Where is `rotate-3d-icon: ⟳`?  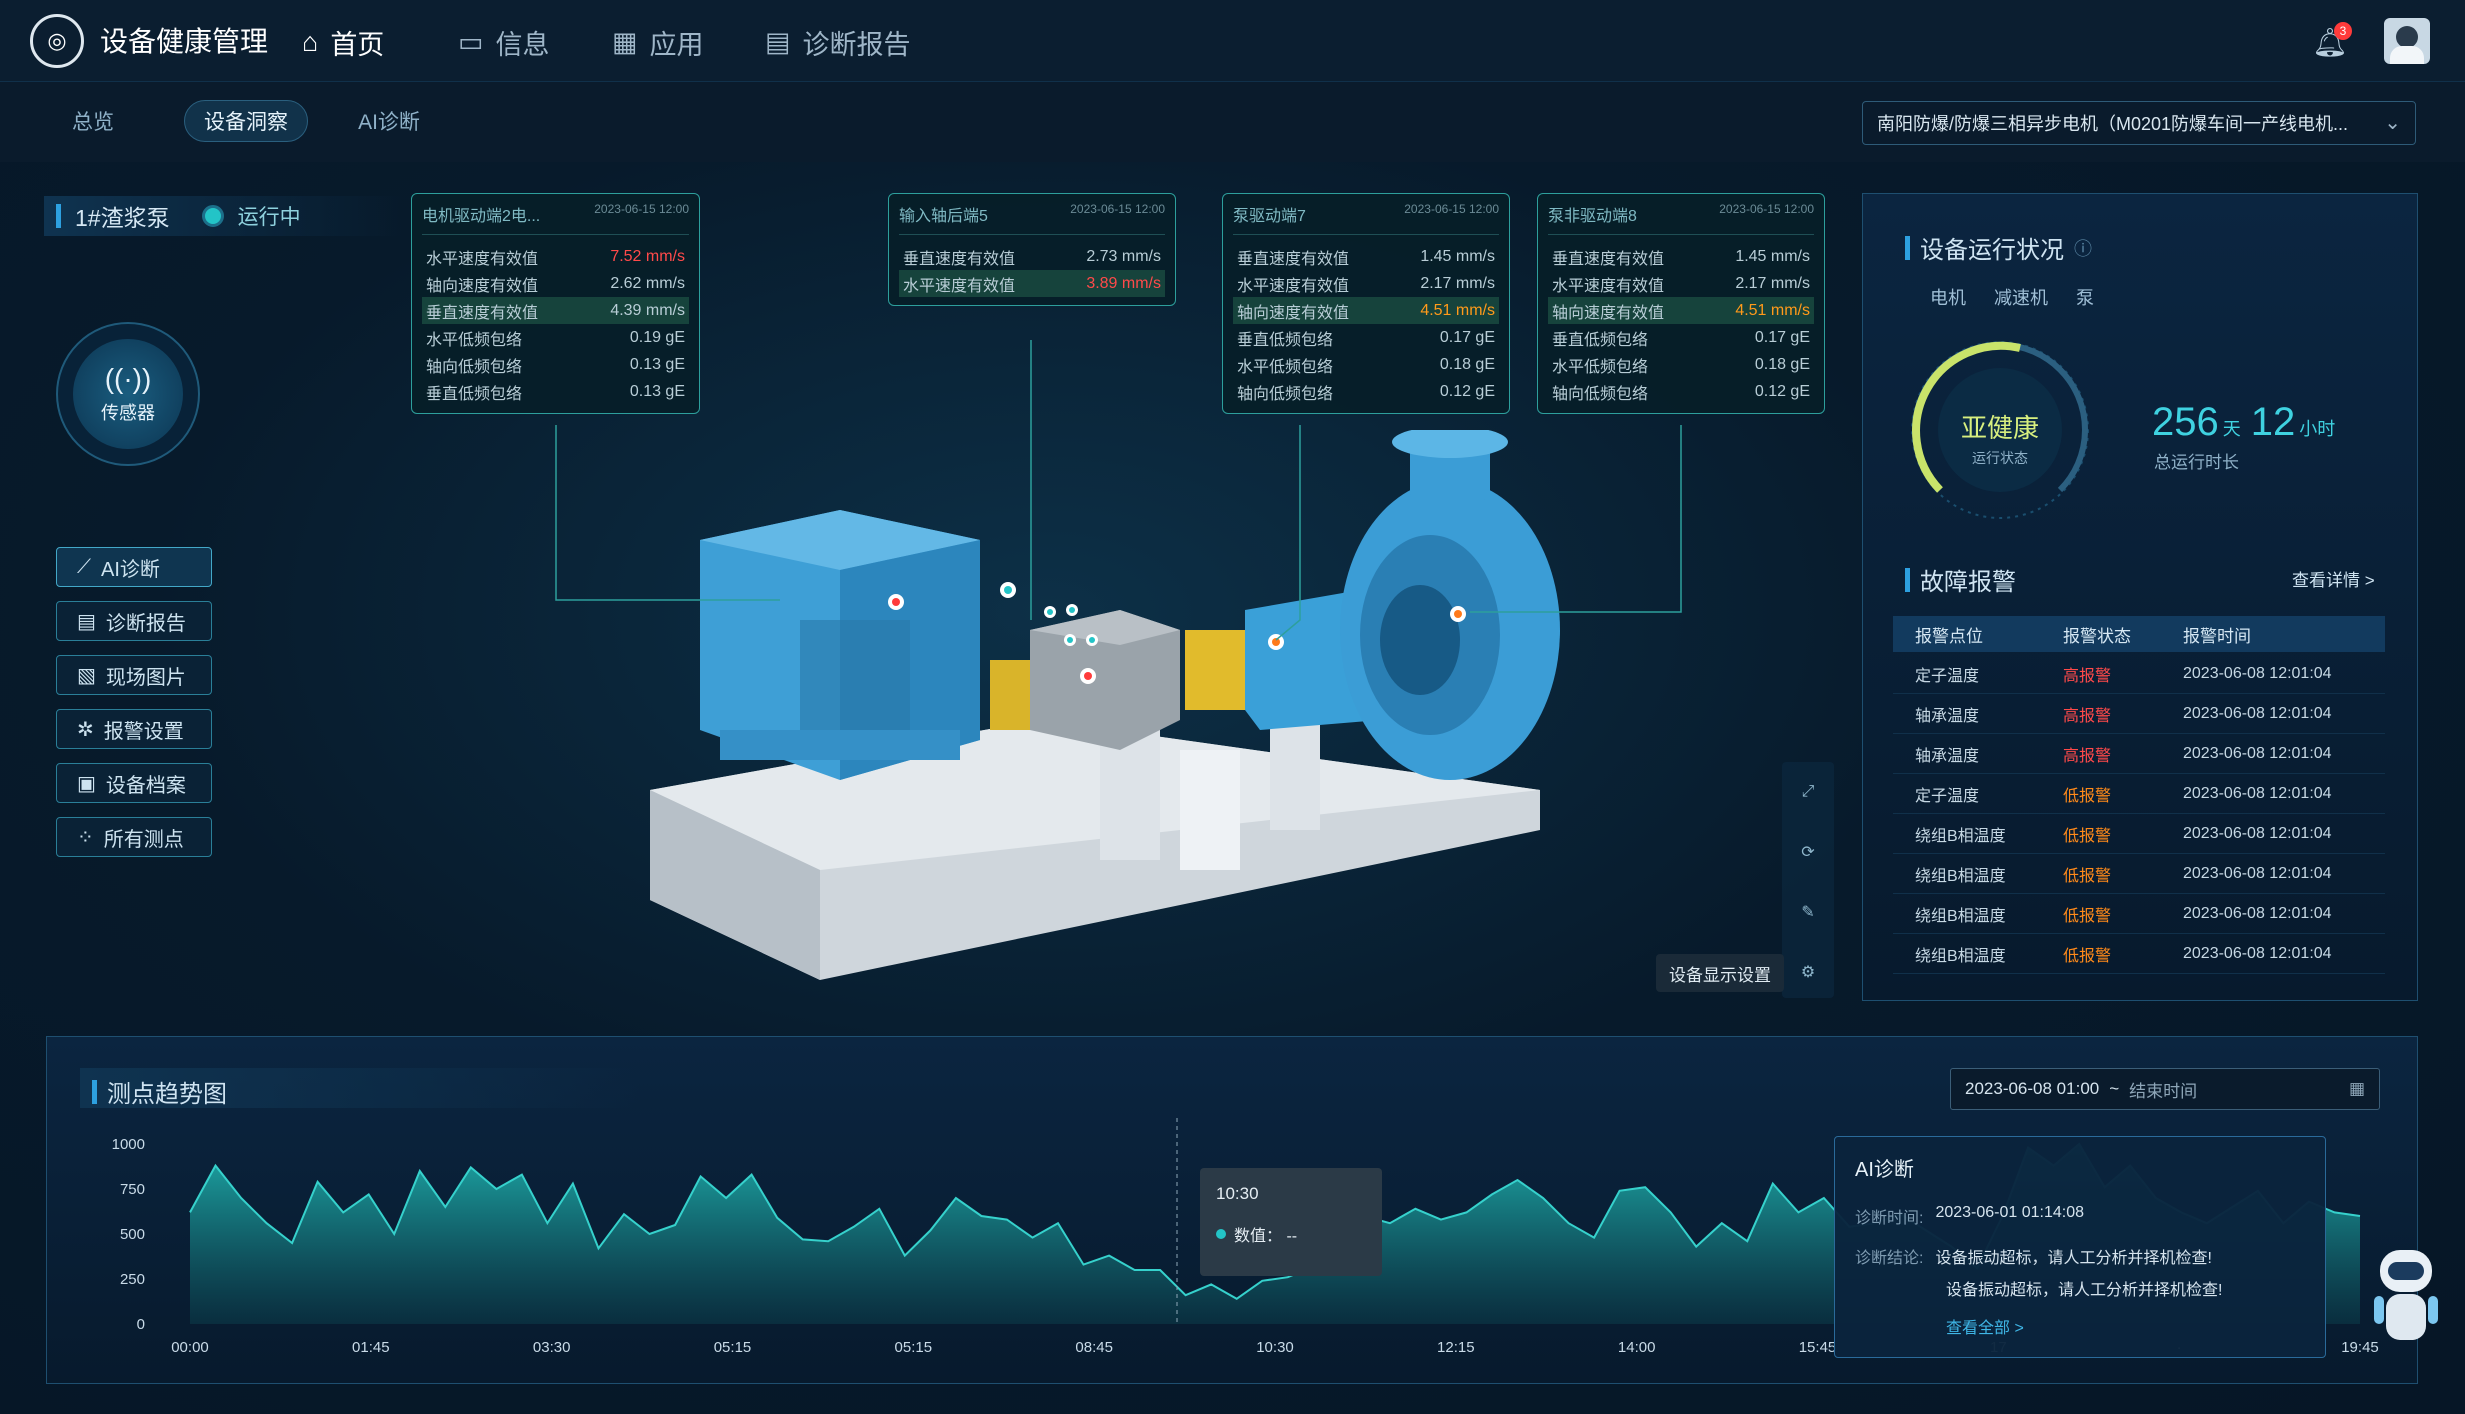
rotate-3d-icon: ⟳ is located at coordinates (1808, 852).